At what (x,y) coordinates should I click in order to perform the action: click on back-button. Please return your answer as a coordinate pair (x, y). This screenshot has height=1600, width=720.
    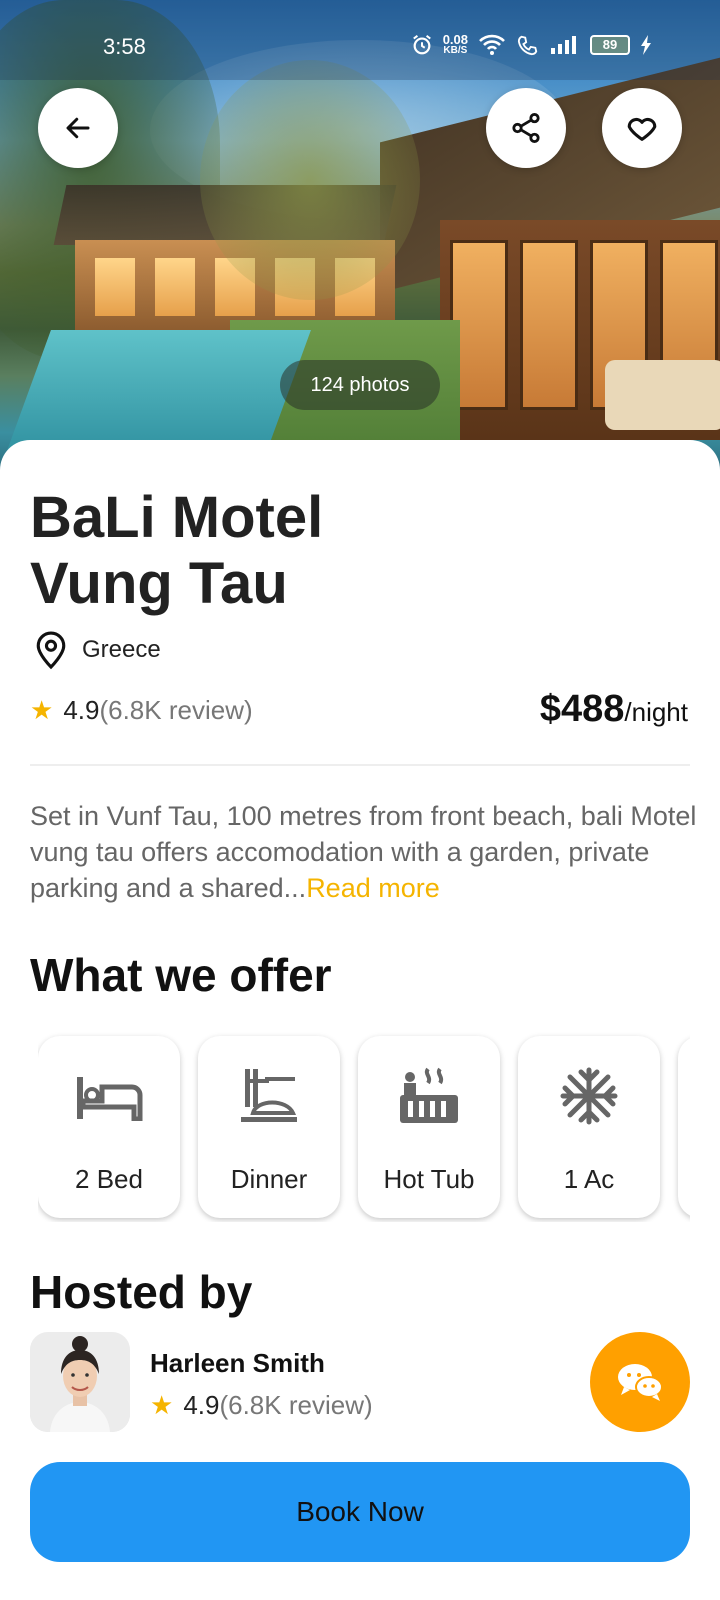
    Looking at the image, I should click on (78, 128).